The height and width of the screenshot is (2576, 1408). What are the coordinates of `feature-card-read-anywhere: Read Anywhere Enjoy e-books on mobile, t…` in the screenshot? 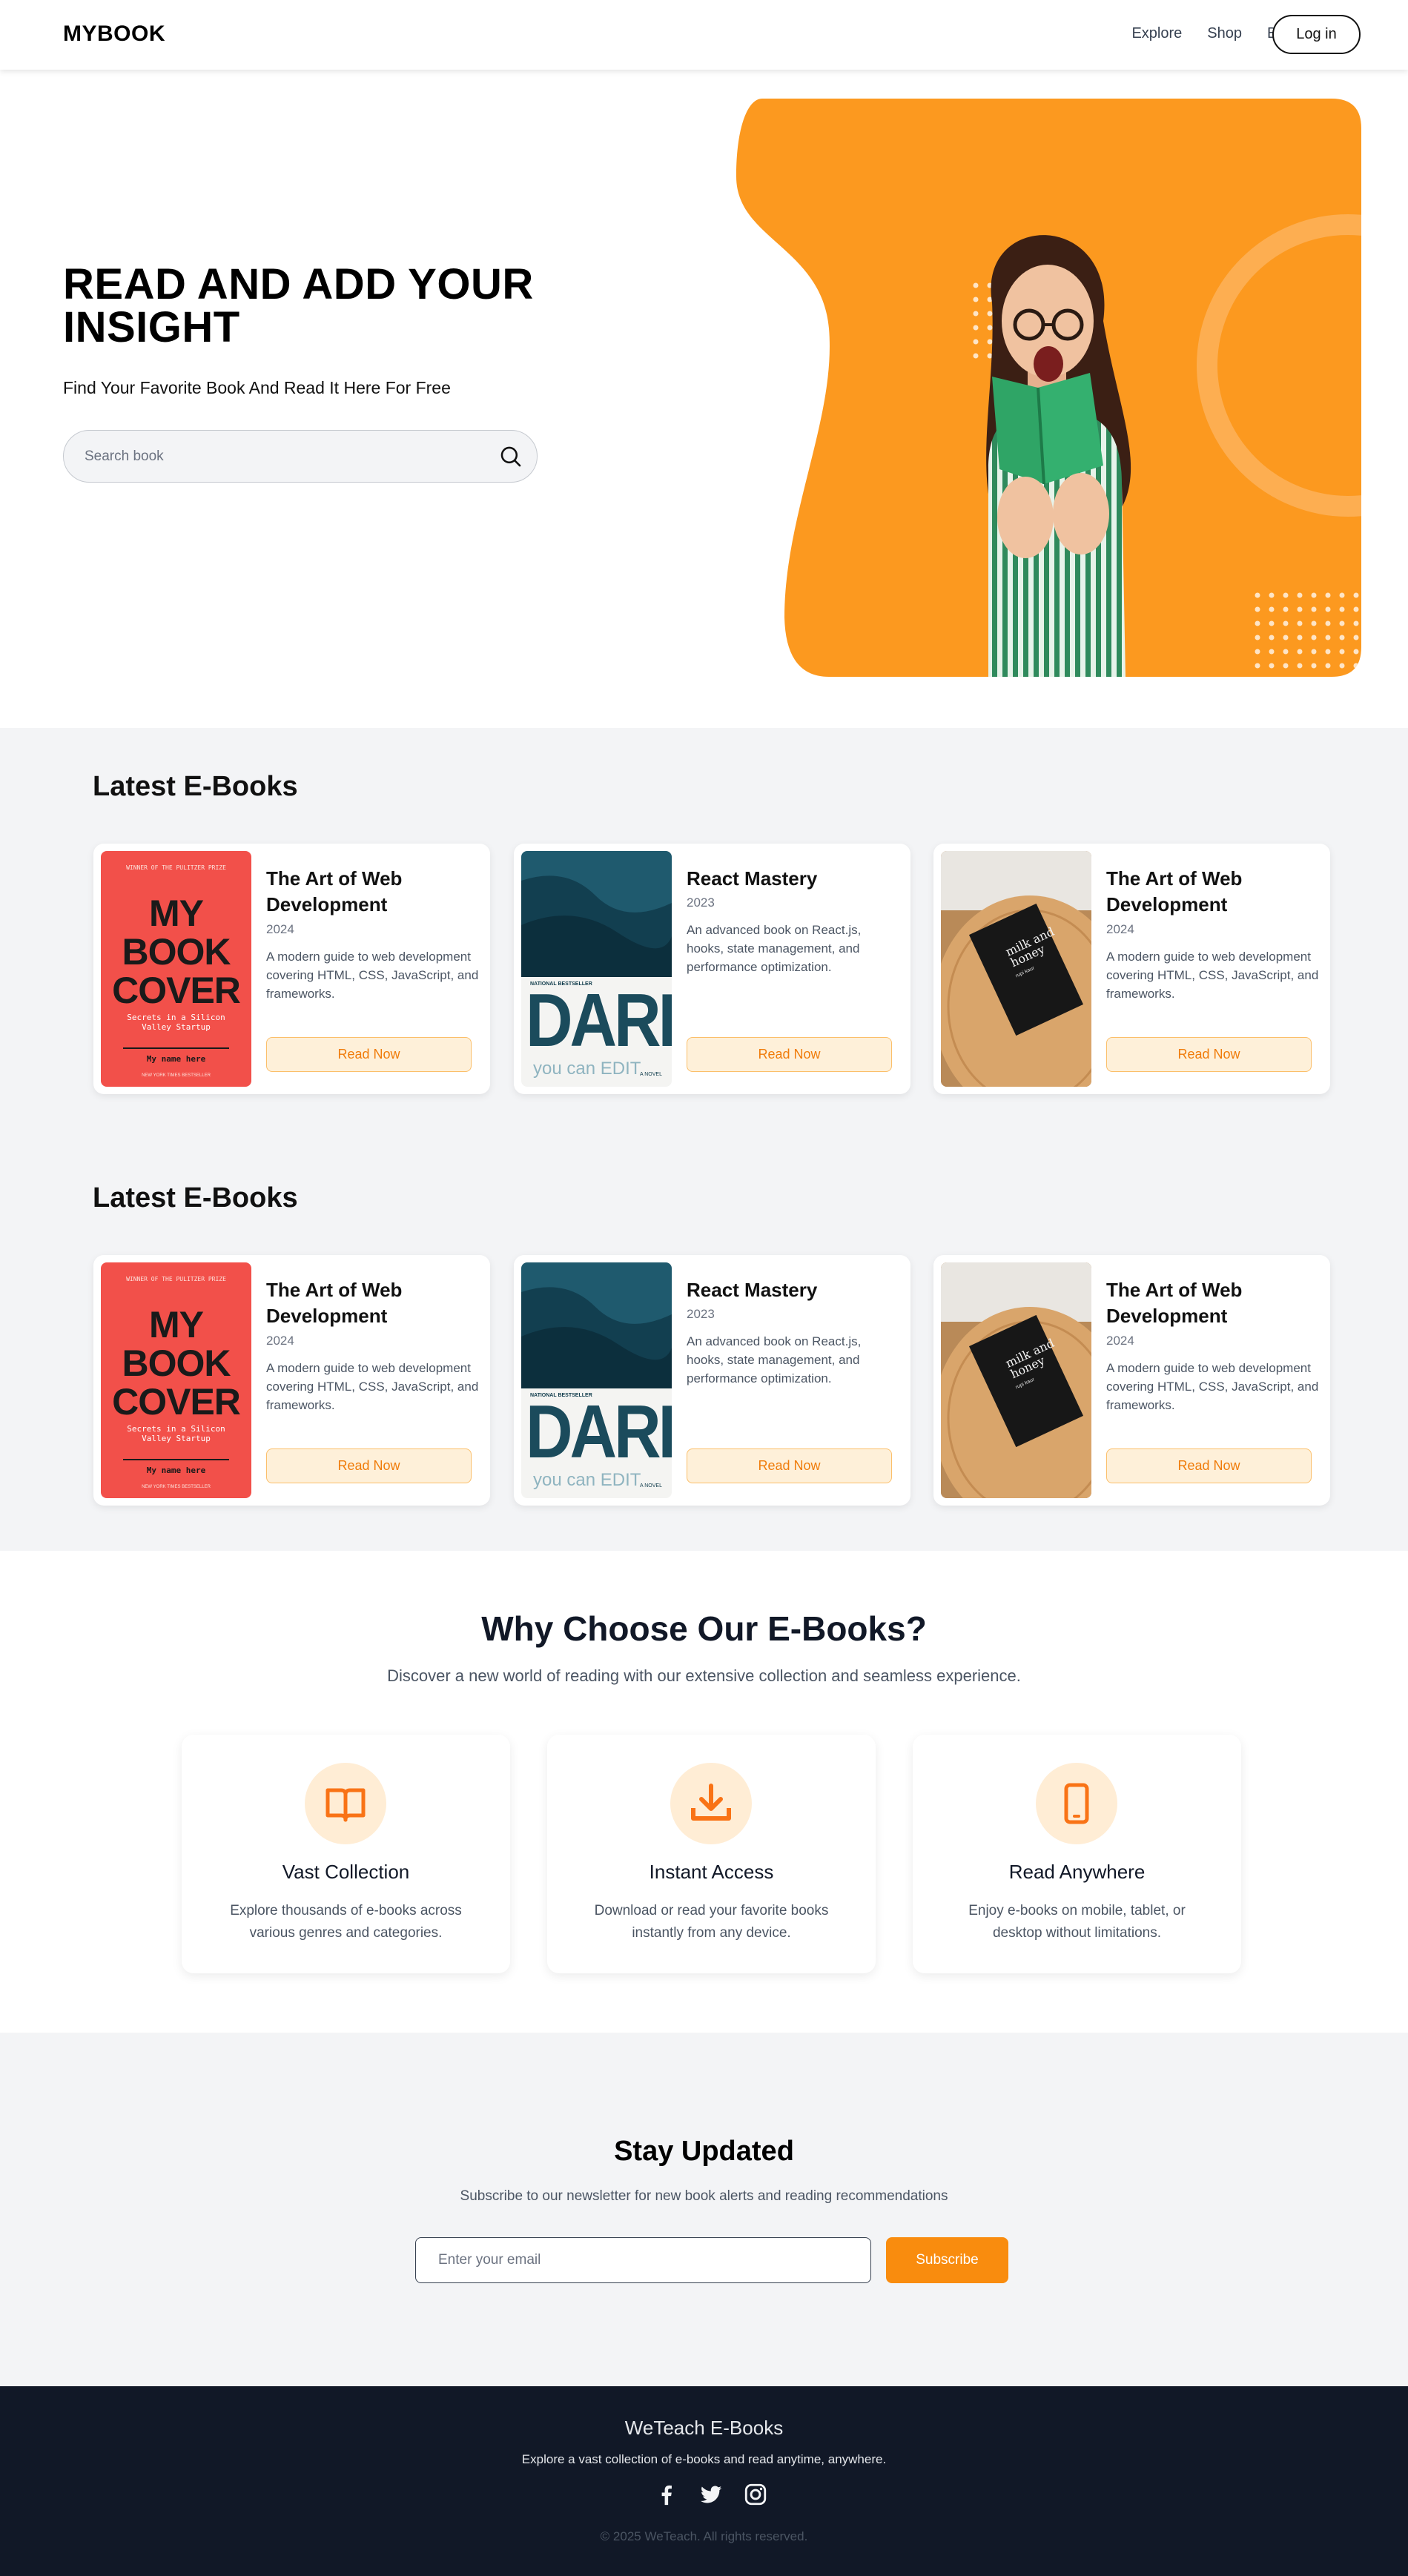 It's located at (1077, 1854).